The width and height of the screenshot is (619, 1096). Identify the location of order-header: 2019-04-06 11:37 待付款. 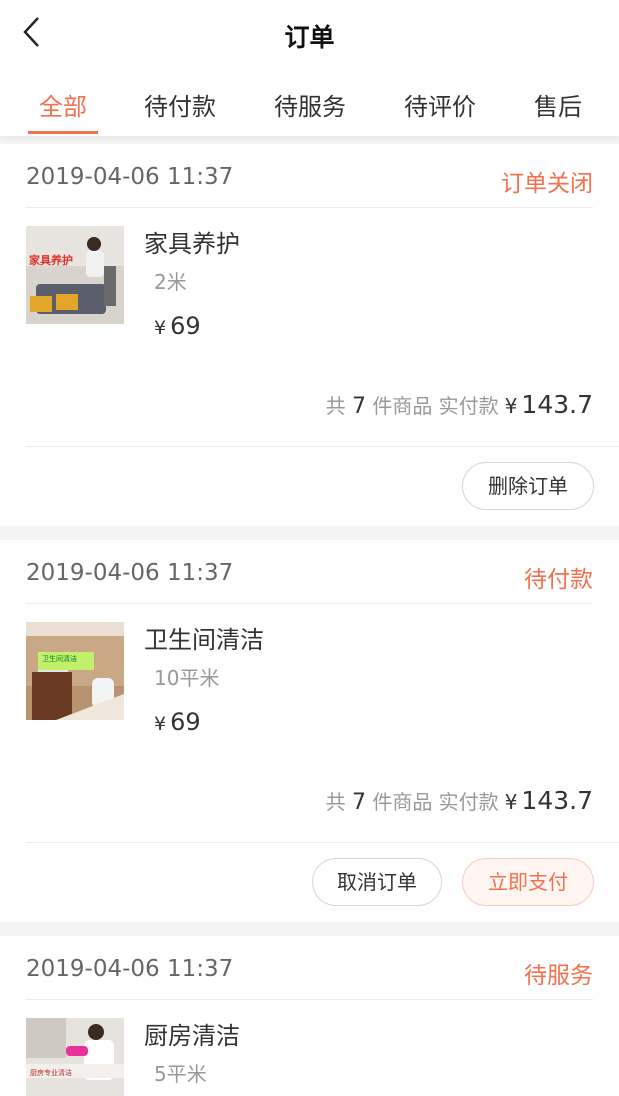
(309, 572).